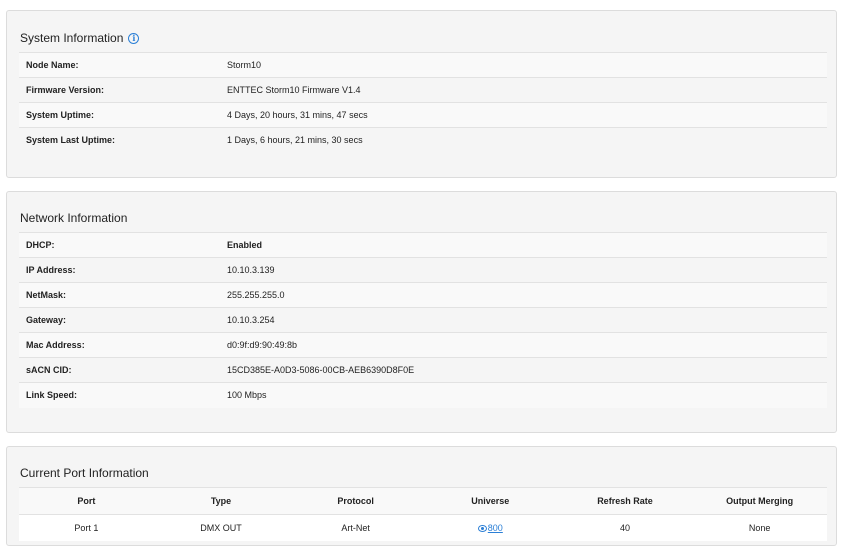 This screenshot has width=843, height=546. Describe the element at coordinates (523, 295) in the screenshot. I see `netmask-value: 255.255.255.0` at that location.